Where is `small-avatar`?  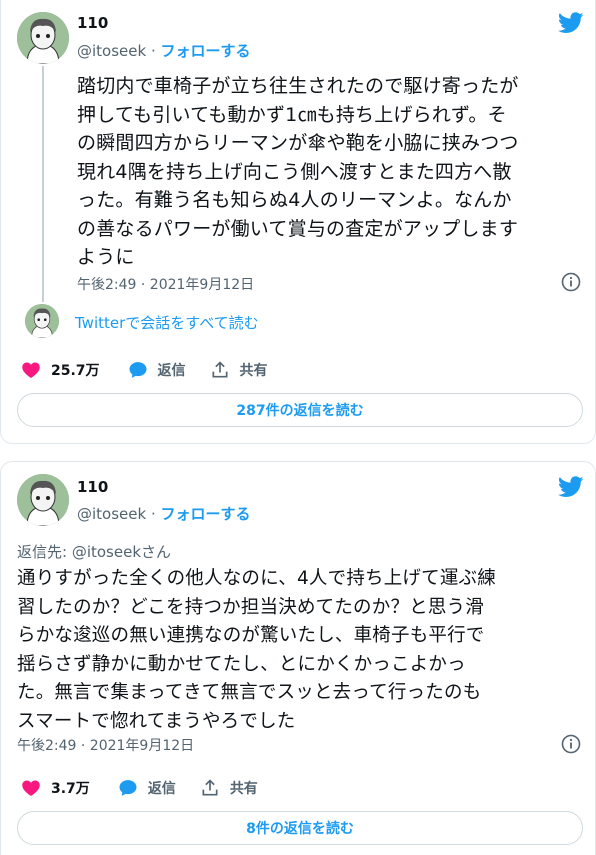 small-avatar is located at coordinates (42, 321).